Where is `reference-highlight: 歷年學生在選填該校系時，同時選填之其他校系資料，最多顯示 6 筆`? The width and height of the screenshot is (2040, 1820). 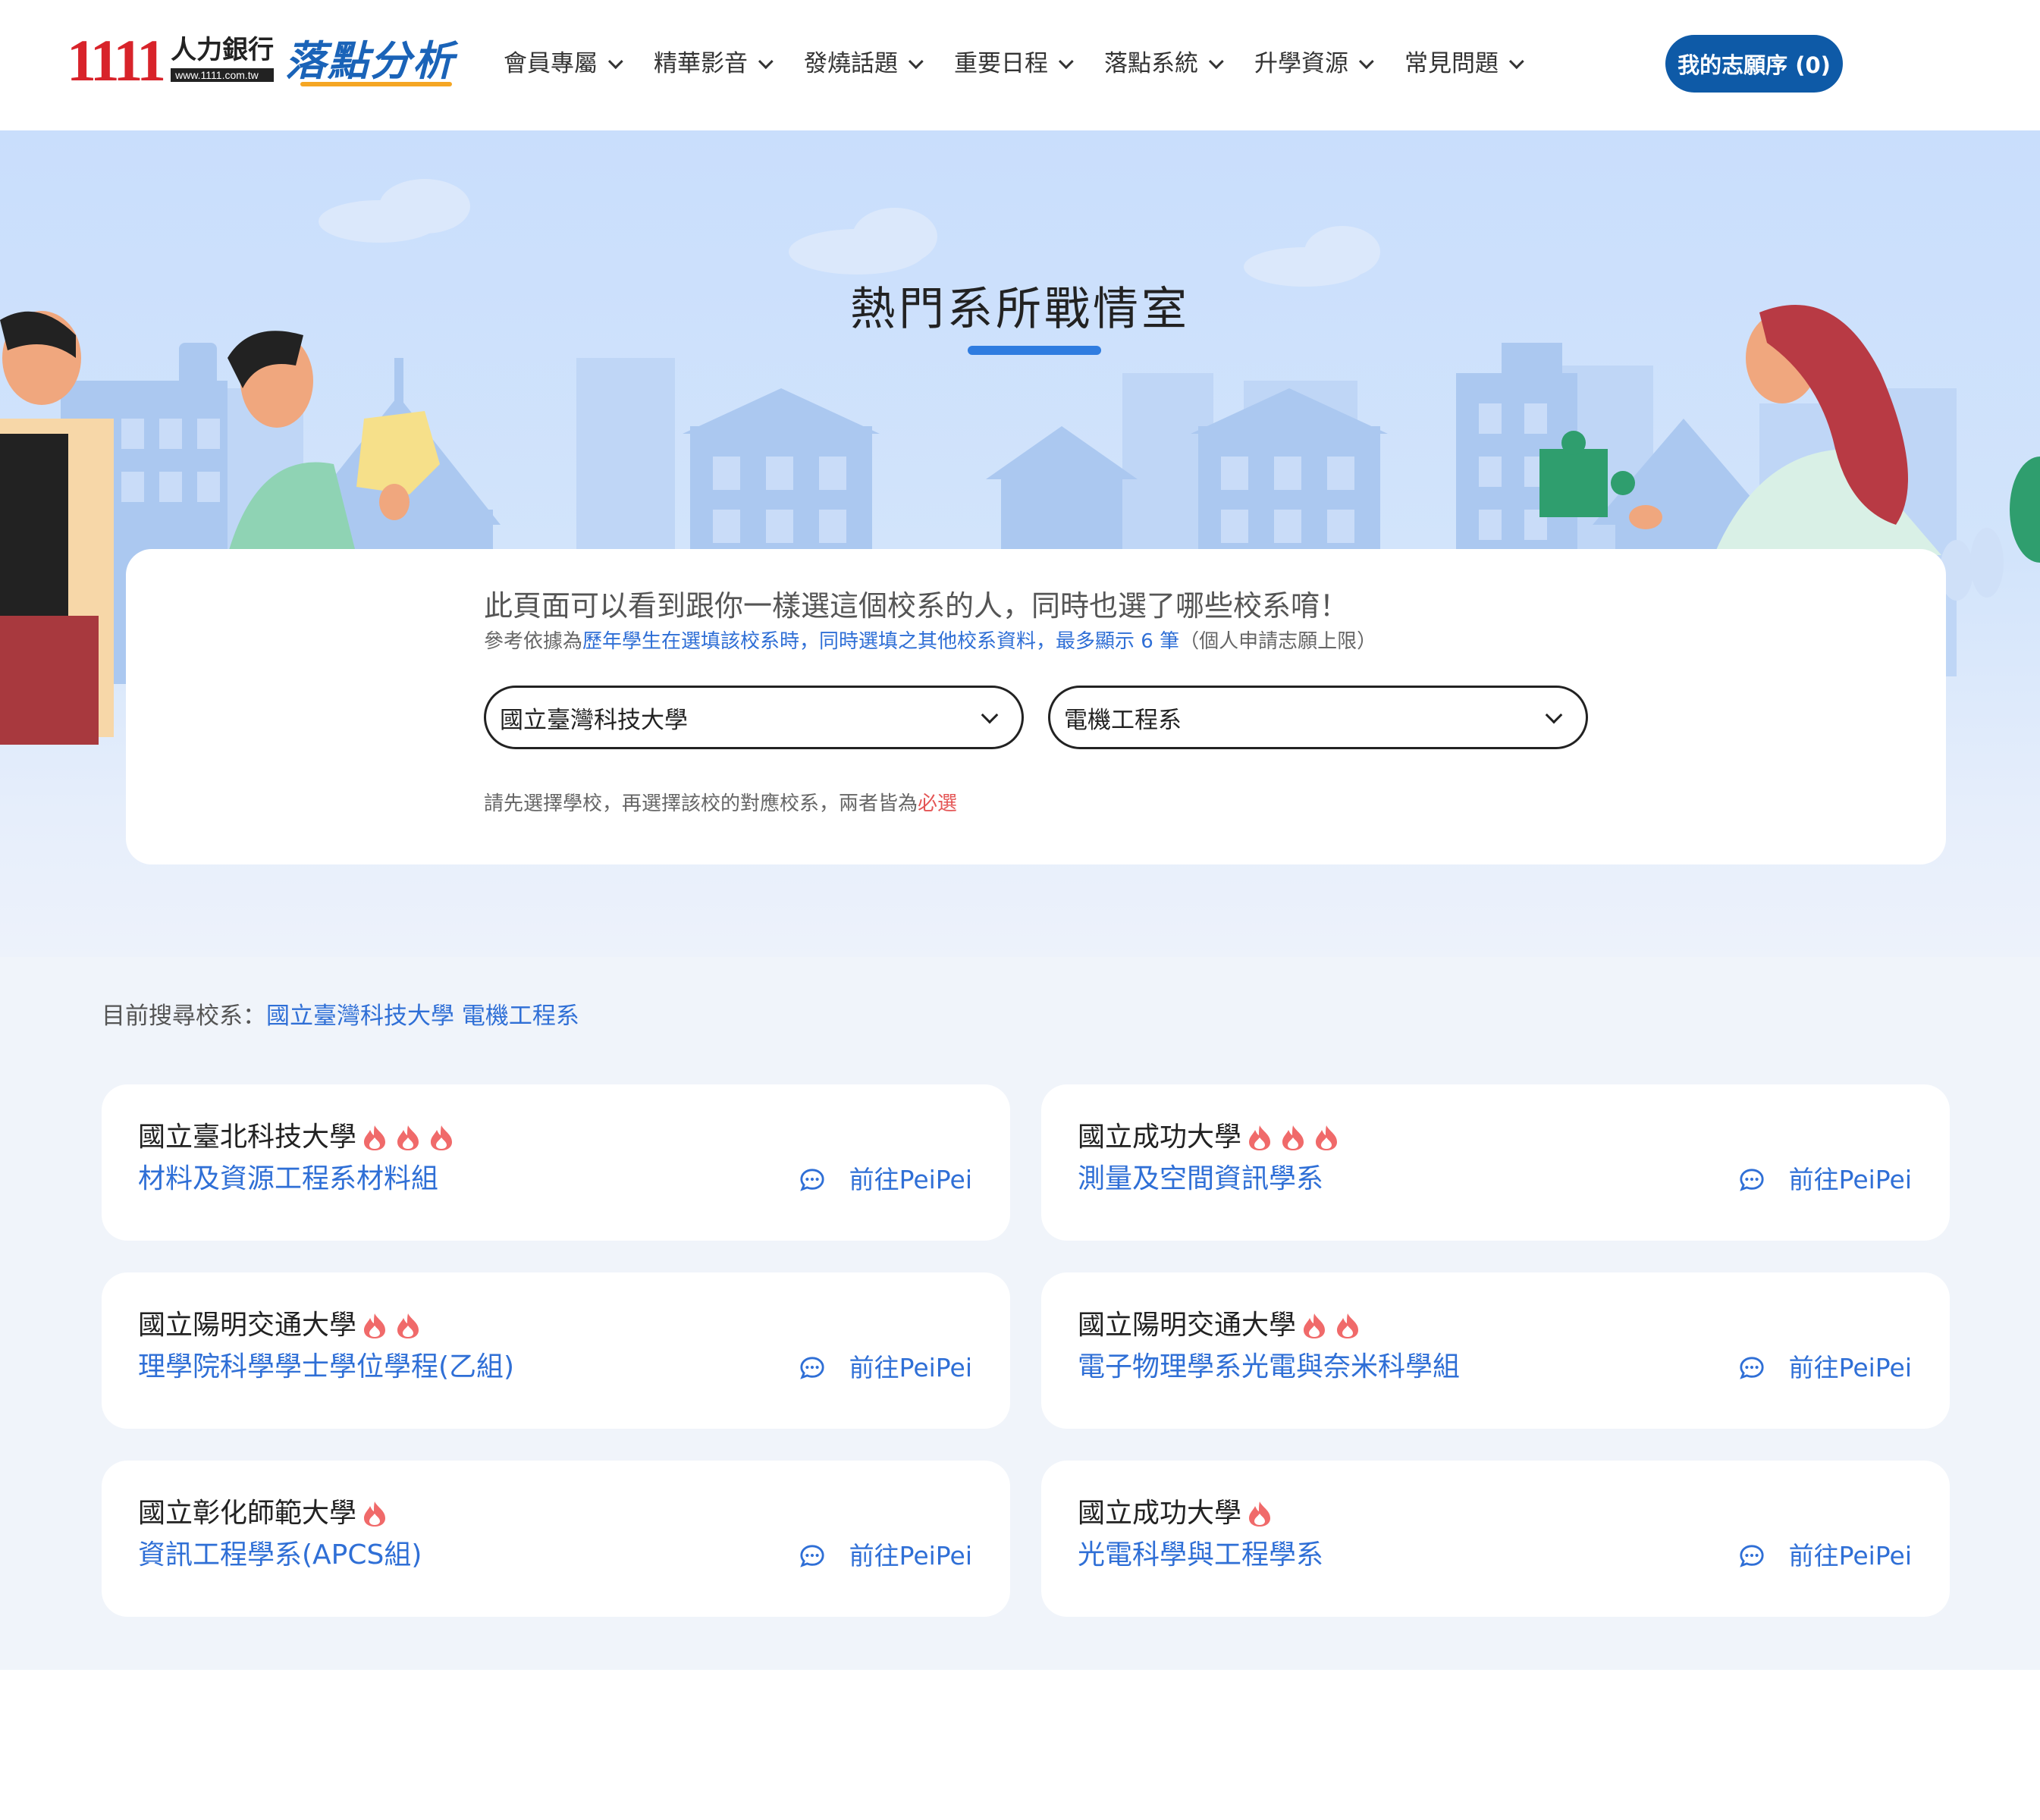
reference-highlight: 歷年學生在選填該校系時，同時選填之其他校系資料，最多顯示 6 筆 is located at coordinates (881, 641).